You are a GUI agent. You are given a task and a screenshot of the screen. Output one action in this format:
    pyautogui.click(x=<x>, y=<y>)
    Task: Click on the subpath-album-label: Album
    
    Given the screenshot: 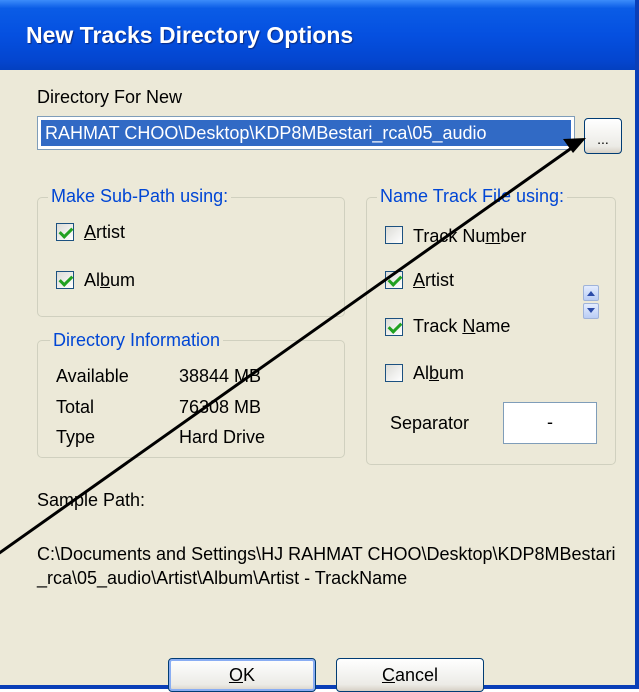 What is the action you would take?
    pyautogui.click(x=109, y=280)
    